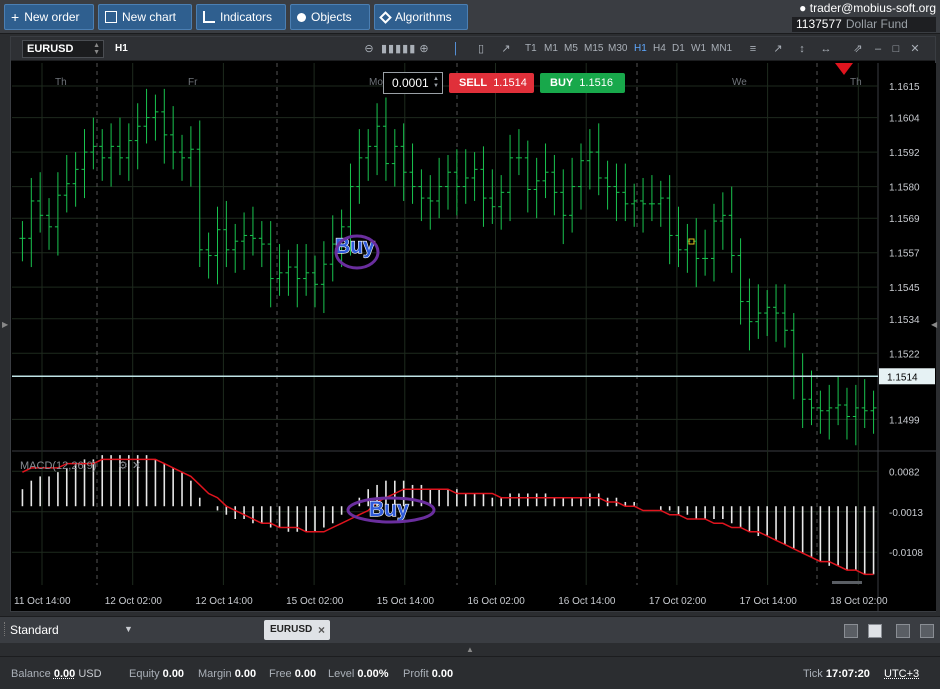 This screenshot has height=689, width=940. I want to click on bar-chart-type-icon: │, so click(456, 49).